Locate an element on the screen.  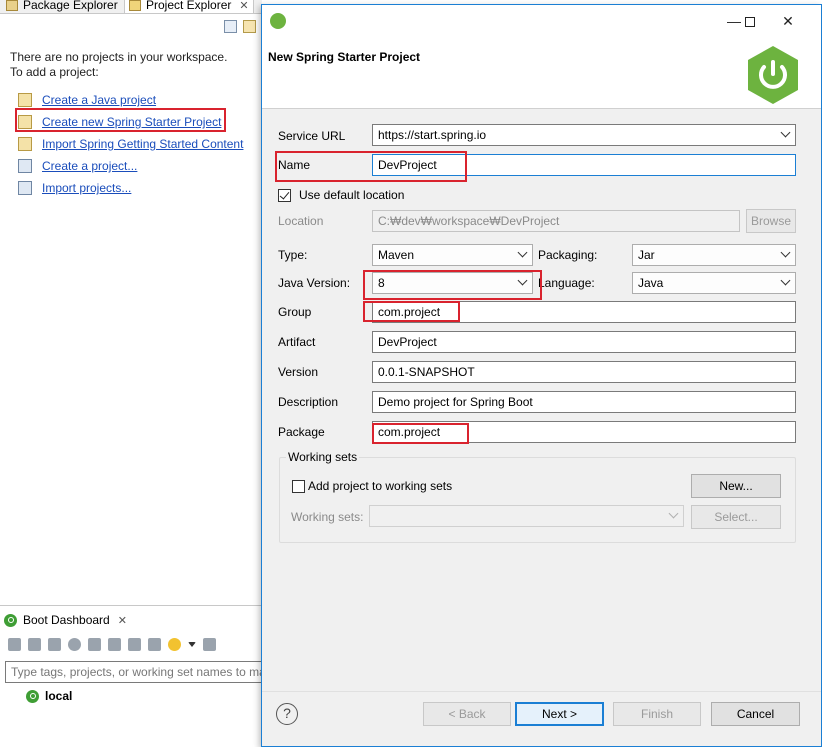
version-label: Version is located at coordinates (298, 372).